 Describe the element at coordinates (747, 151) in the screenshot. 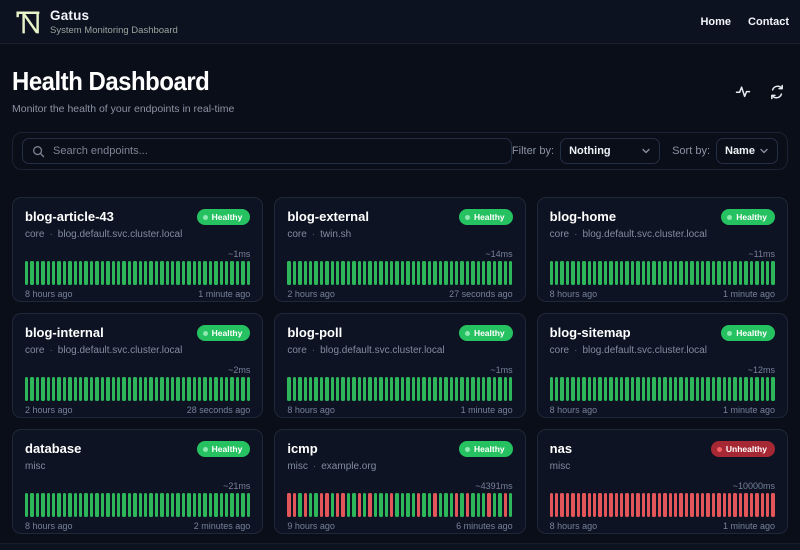

I see `sort-select: Name` at that location.